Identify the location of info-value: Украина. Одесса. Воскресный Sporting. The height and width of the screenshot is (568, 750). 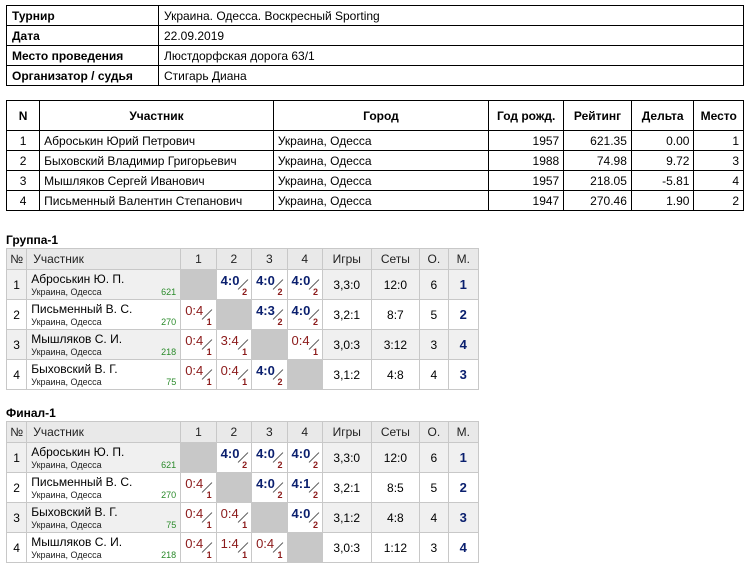
(451, 15).